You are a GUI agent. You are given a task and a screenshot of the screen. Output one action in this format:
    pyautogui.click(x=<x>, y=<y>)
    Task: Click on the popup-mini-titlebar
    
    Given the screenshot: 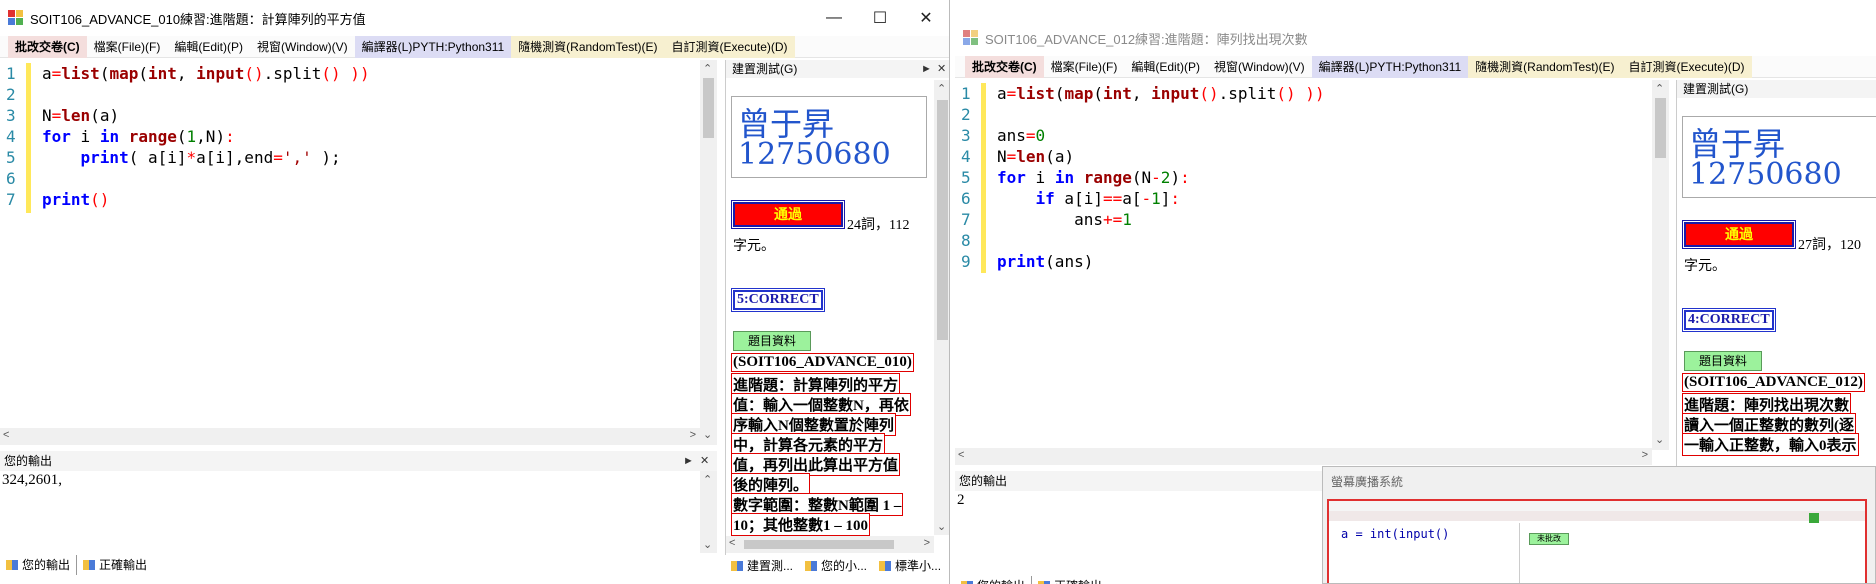 What is the action you would take?
    pyautogui.click(x=1597, y=506)
    